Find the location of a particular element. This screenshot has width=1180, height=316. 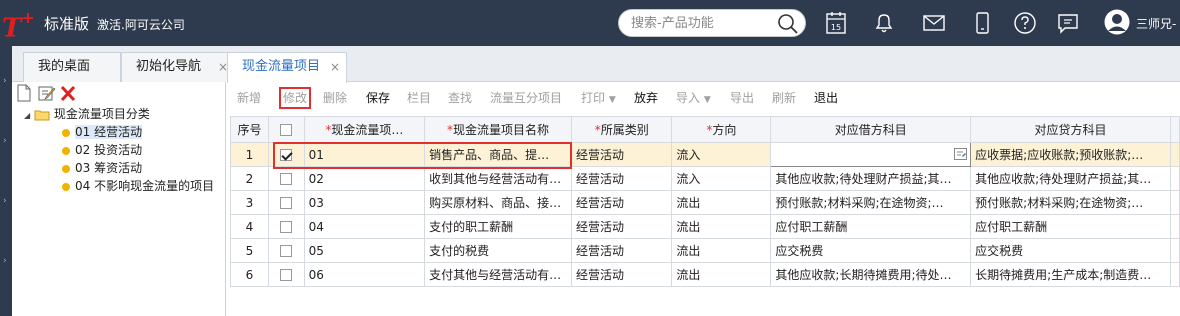

cell-debit-editor is located at coordinates (871, 154).